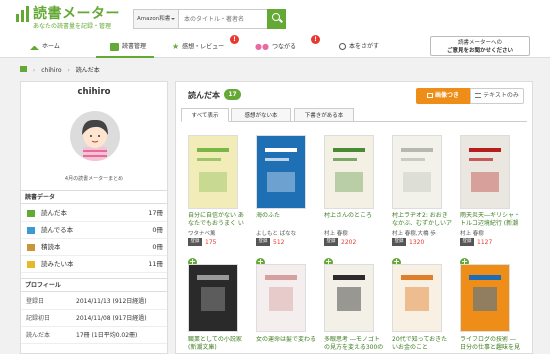 Image resolution: width=550 pixels, height=354 pixels. Describe the element at coordinates (324, 115) in the screenshot. I see `tab-has-draft: 下書きがある本` at that location.